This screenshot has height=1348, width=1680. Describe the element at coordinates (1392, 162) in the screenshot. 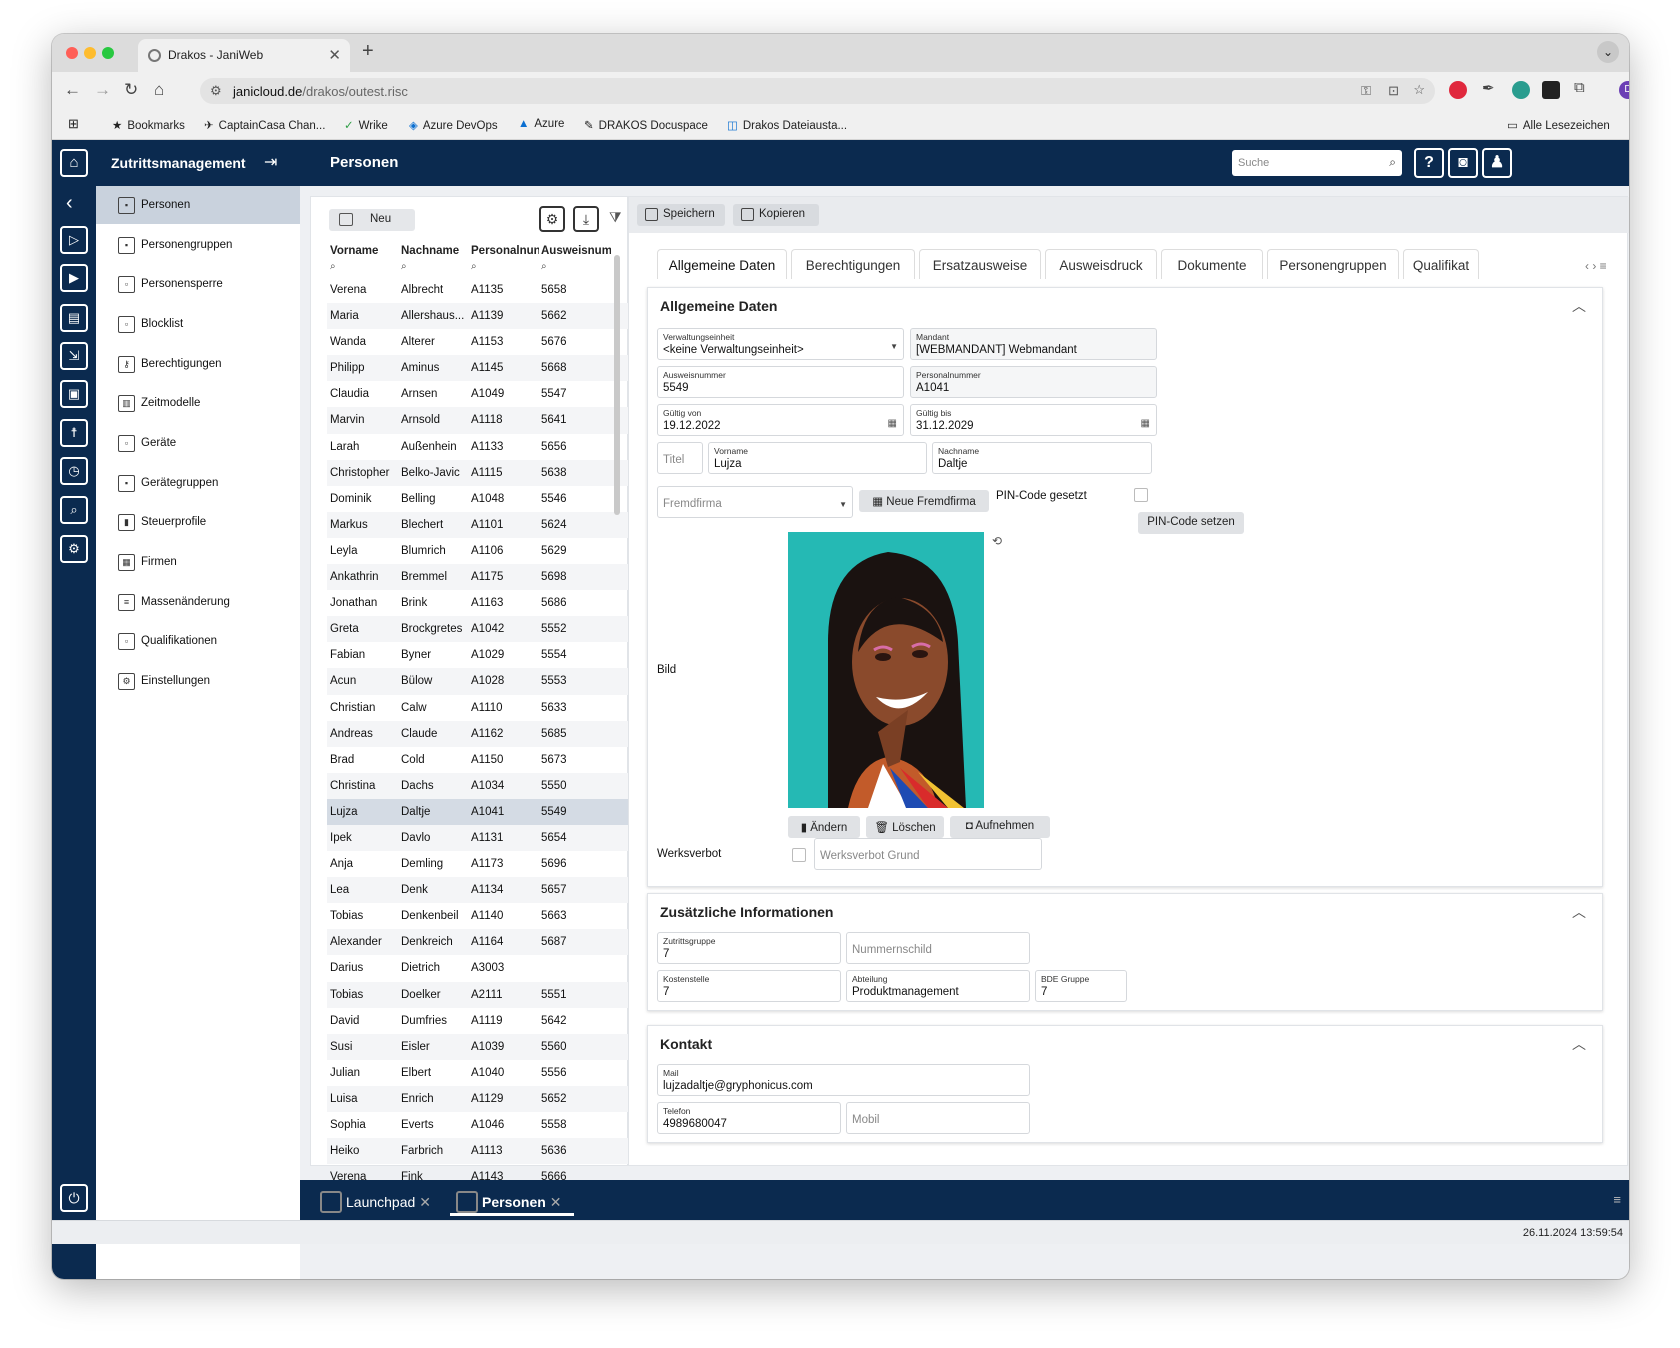

I see `search-icon: ⌕` at that location.